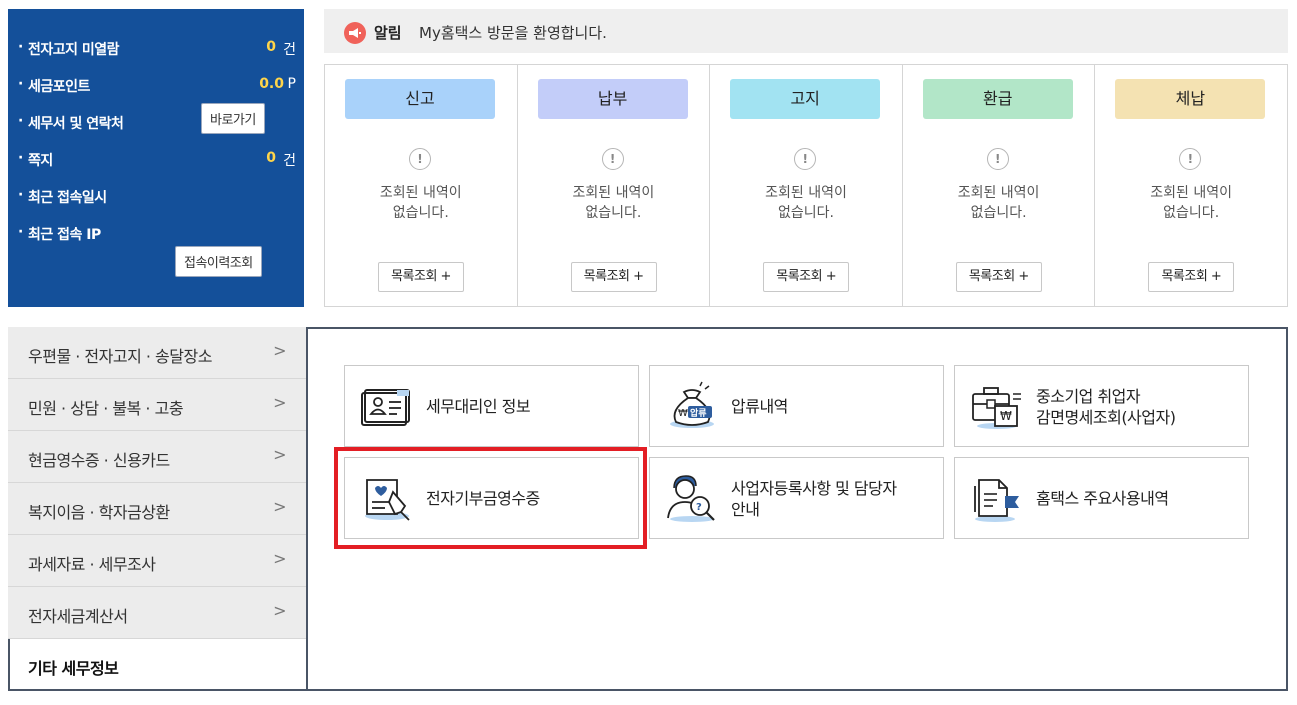  Describe the element at coordinates (1191, 277) in the screenshot. I see `arrears-list-button: 목록조회 +` at that location.